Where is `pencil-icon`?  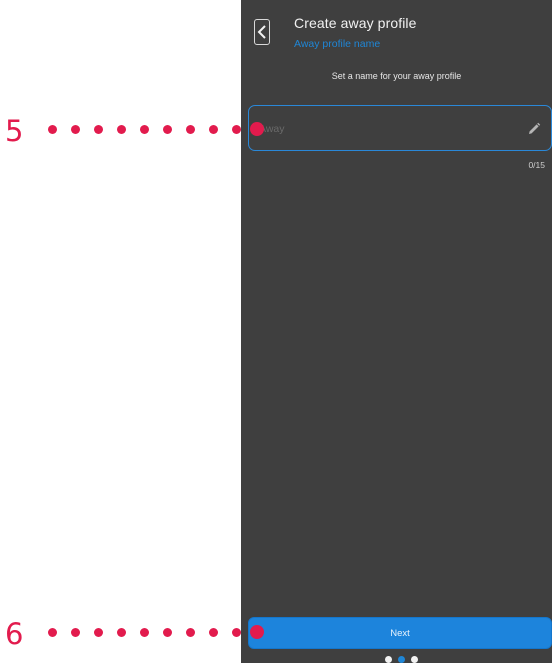
pencil-icon is located at coordinates (535, 128).